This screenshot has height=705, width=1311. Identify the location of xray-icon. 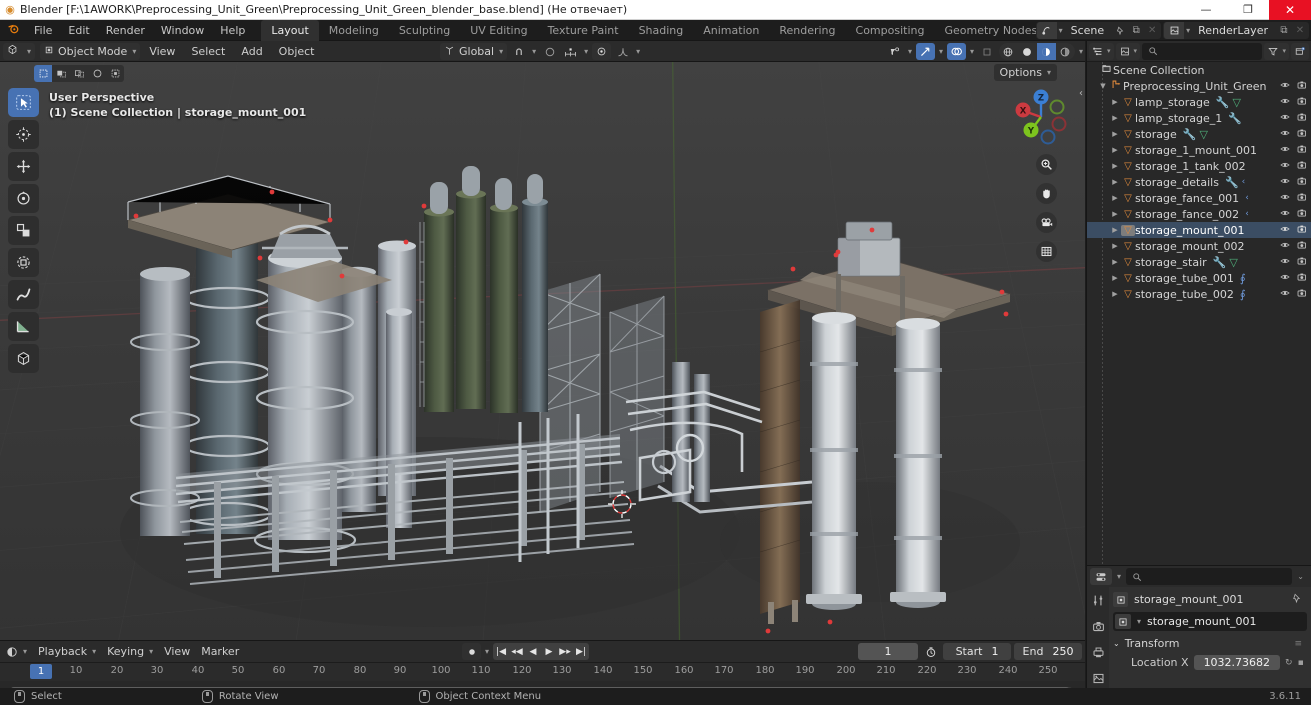
(987, 51).